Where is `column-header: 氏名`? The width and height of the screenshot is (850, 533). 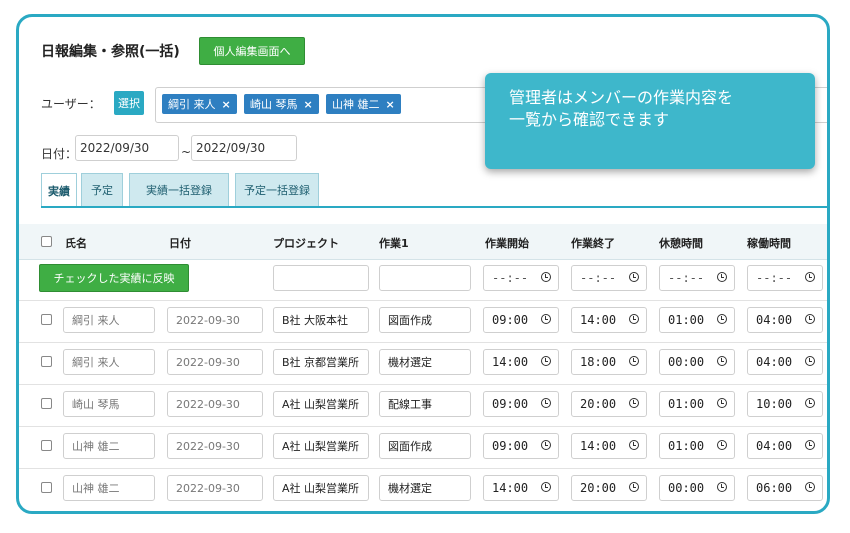
column-header: 氏名 is located at coordinates (76, 243).